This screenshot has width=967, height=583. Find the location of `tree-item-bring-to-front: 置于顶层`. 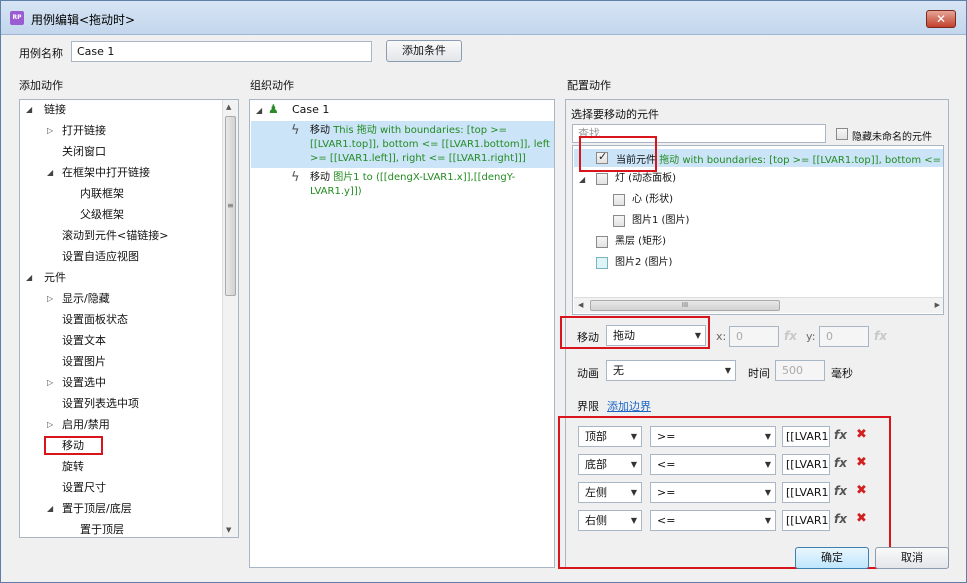

tree-item-bring-to-front: 置于顶层 is located at coordinates (102, 529).